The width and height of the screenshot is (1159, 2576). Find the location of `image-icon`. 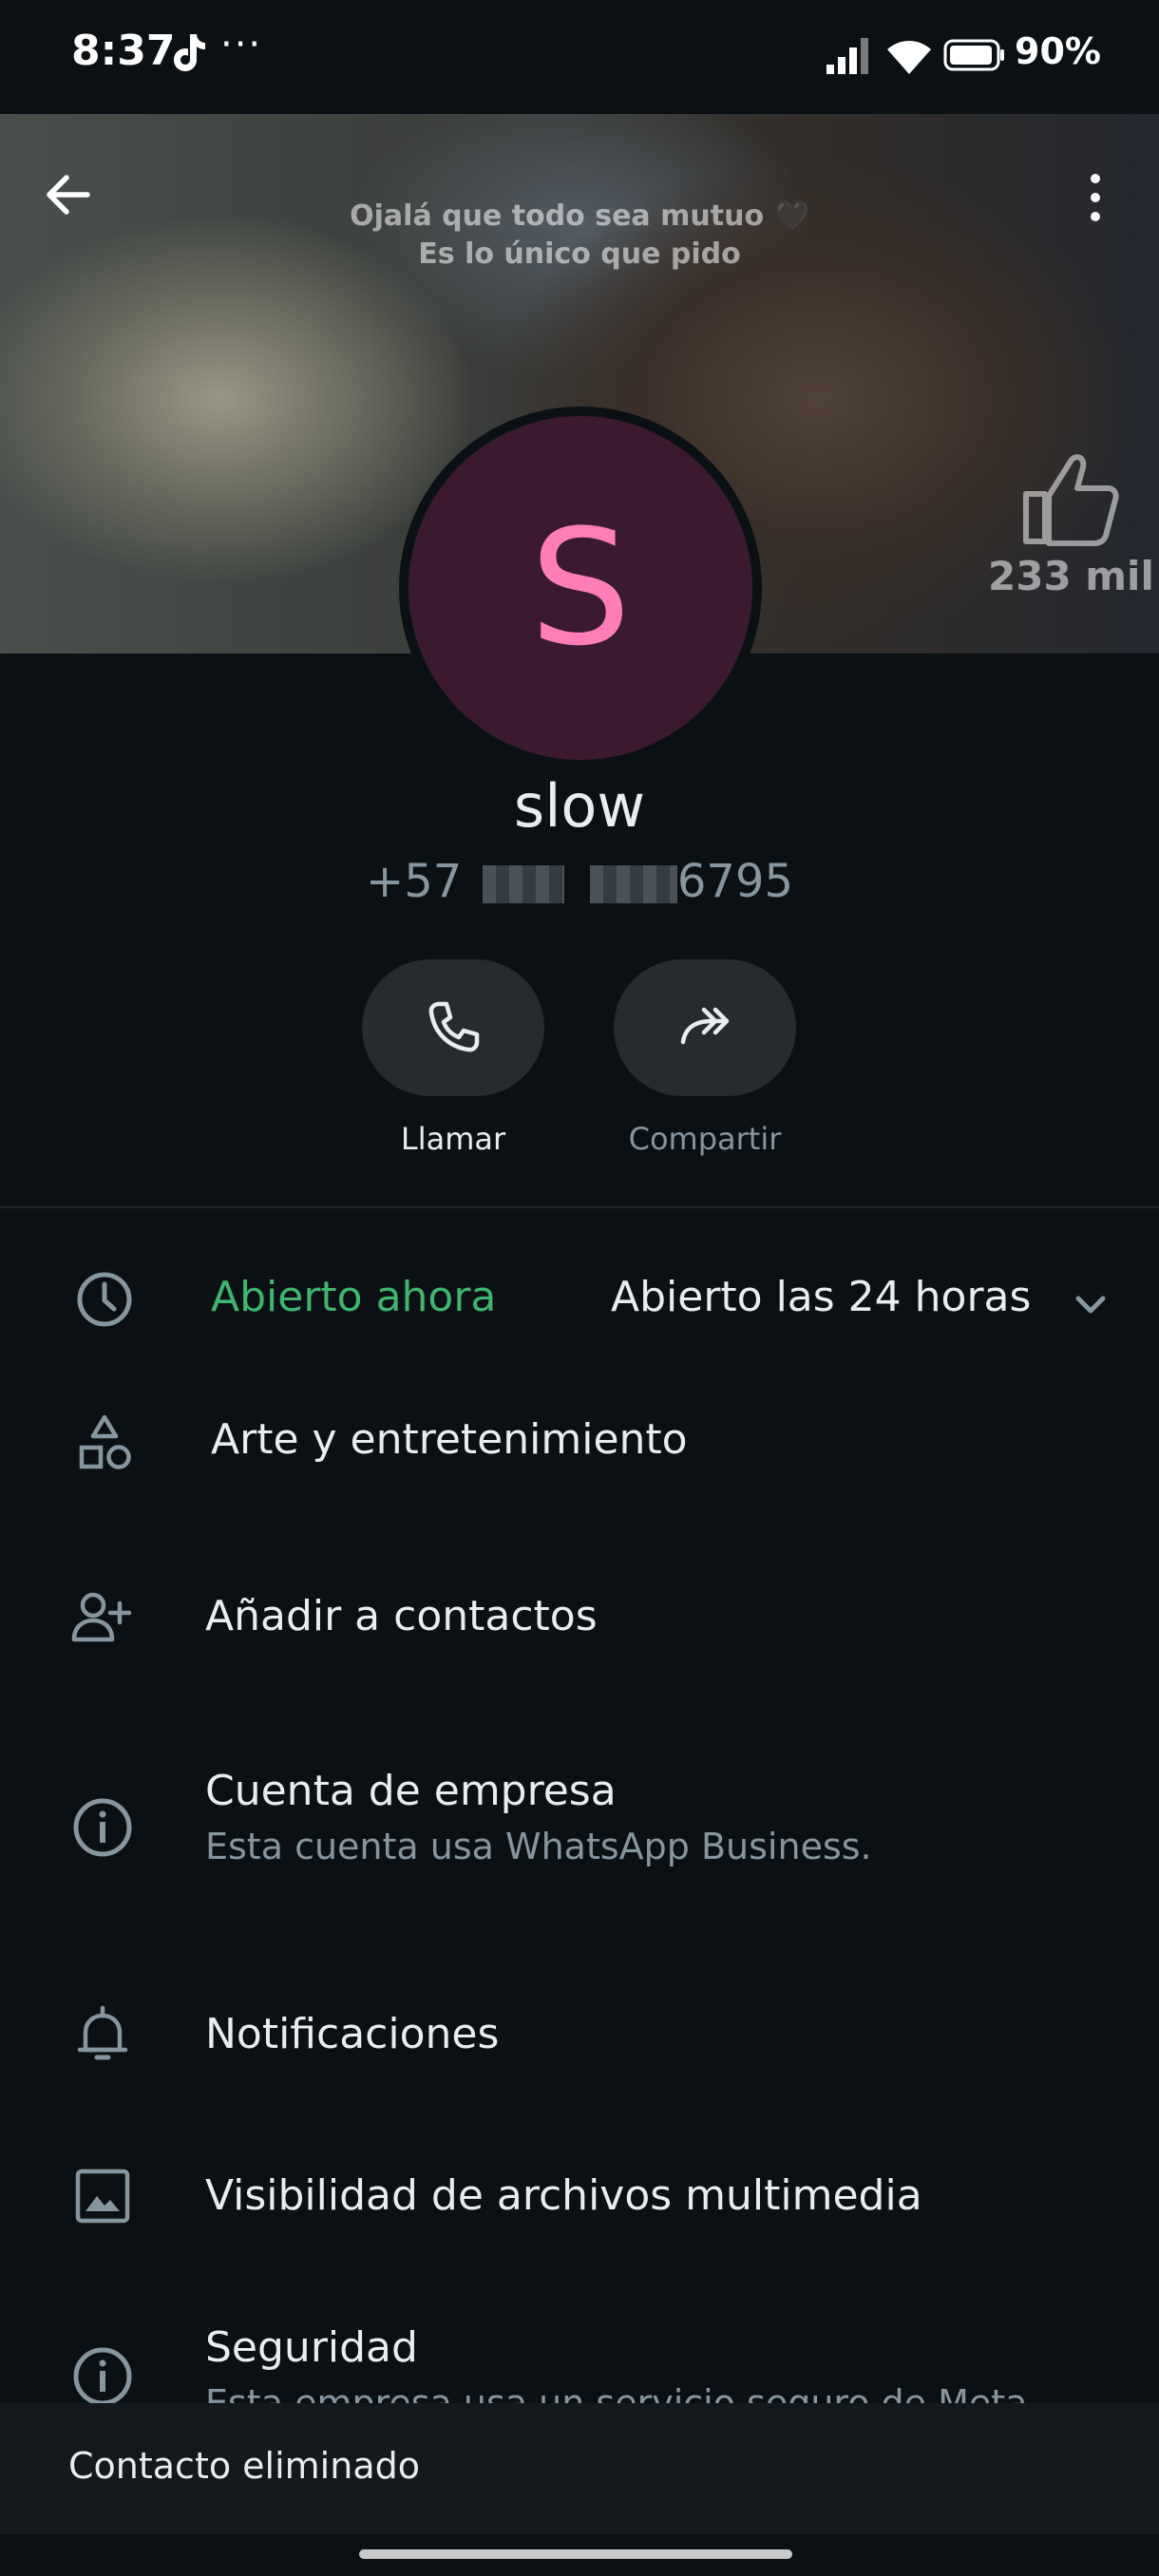

image-icon is located at coordinates (102, 2196).